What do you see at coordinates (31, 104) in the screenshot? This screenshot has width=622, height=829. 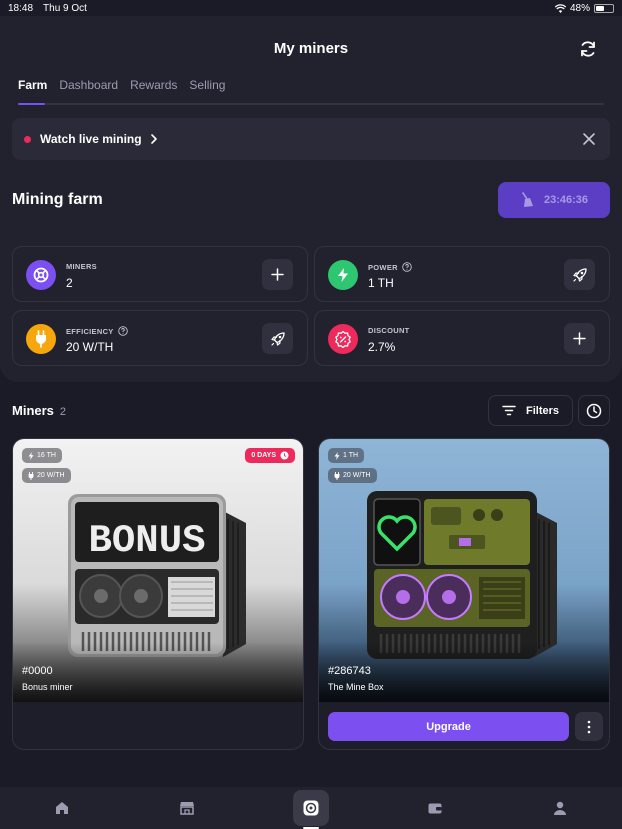 I see `tab-active-indicator` at bounding box center [31, 104].